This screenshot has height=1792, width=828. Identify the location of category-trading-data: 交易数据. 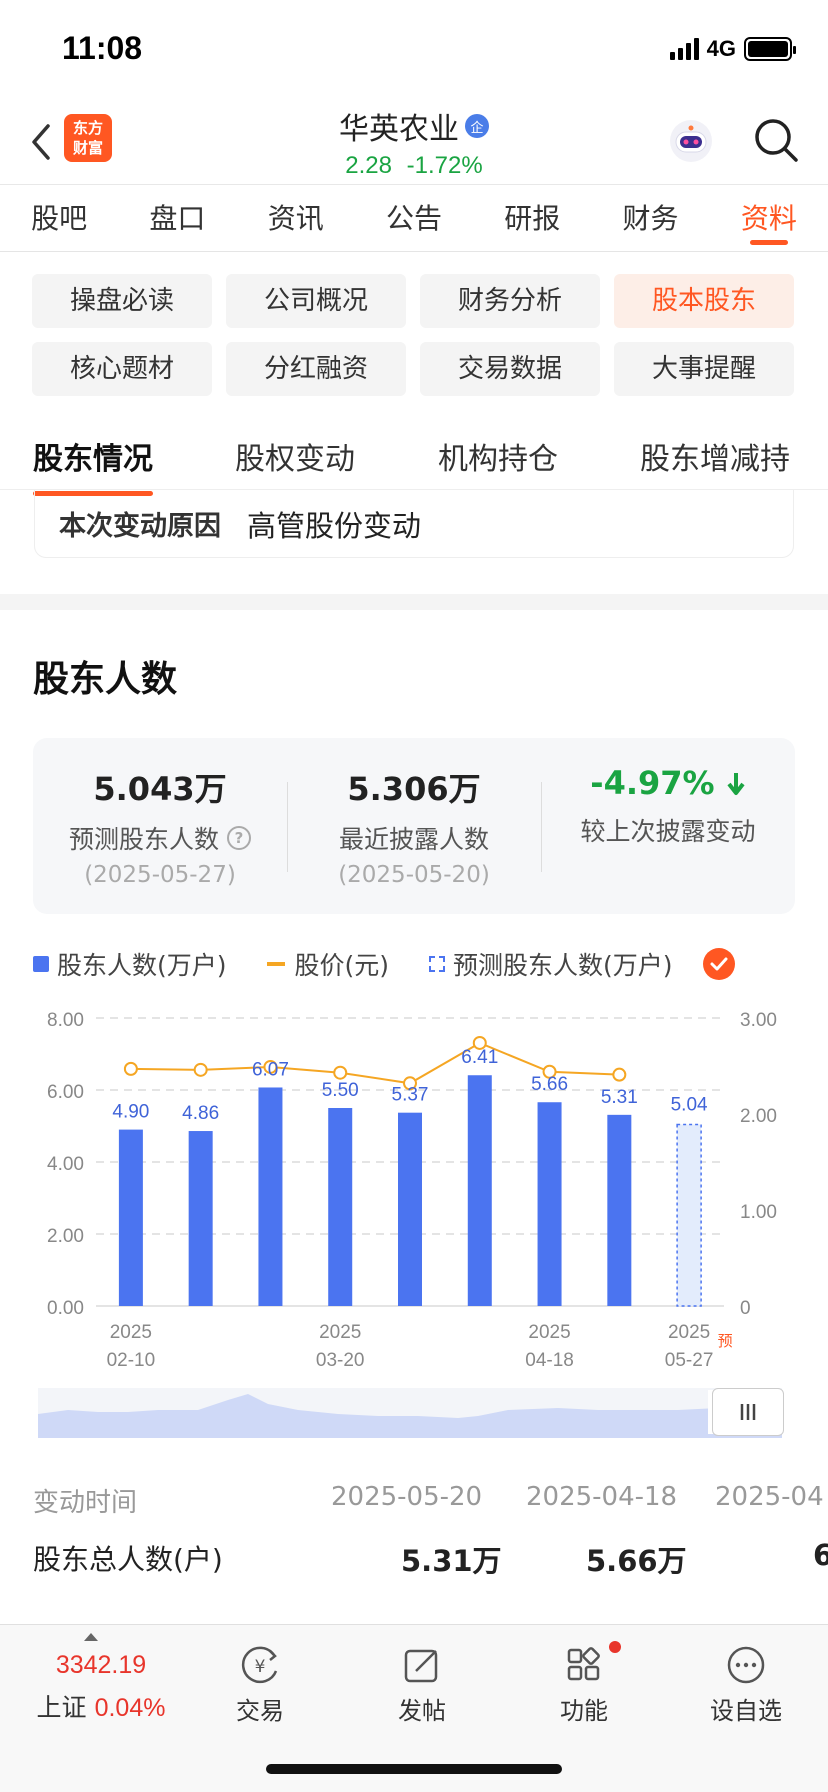
(510, 369).